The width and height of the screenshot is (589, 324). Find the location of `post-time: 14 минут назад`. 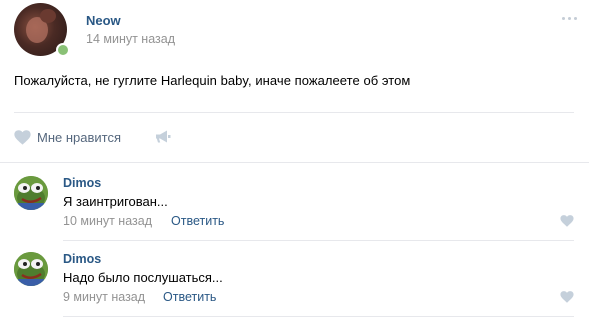

post-time: 14 минут назад is located at coordinates (130, 39).